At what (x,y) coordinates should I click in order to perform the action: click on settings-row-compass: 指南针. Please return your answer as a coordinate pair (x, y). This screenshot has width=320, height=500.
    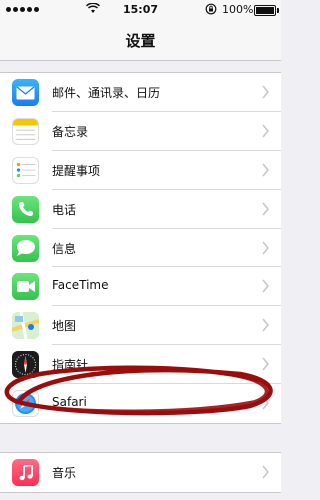
    Looking at the image, I should click on (140, 365).